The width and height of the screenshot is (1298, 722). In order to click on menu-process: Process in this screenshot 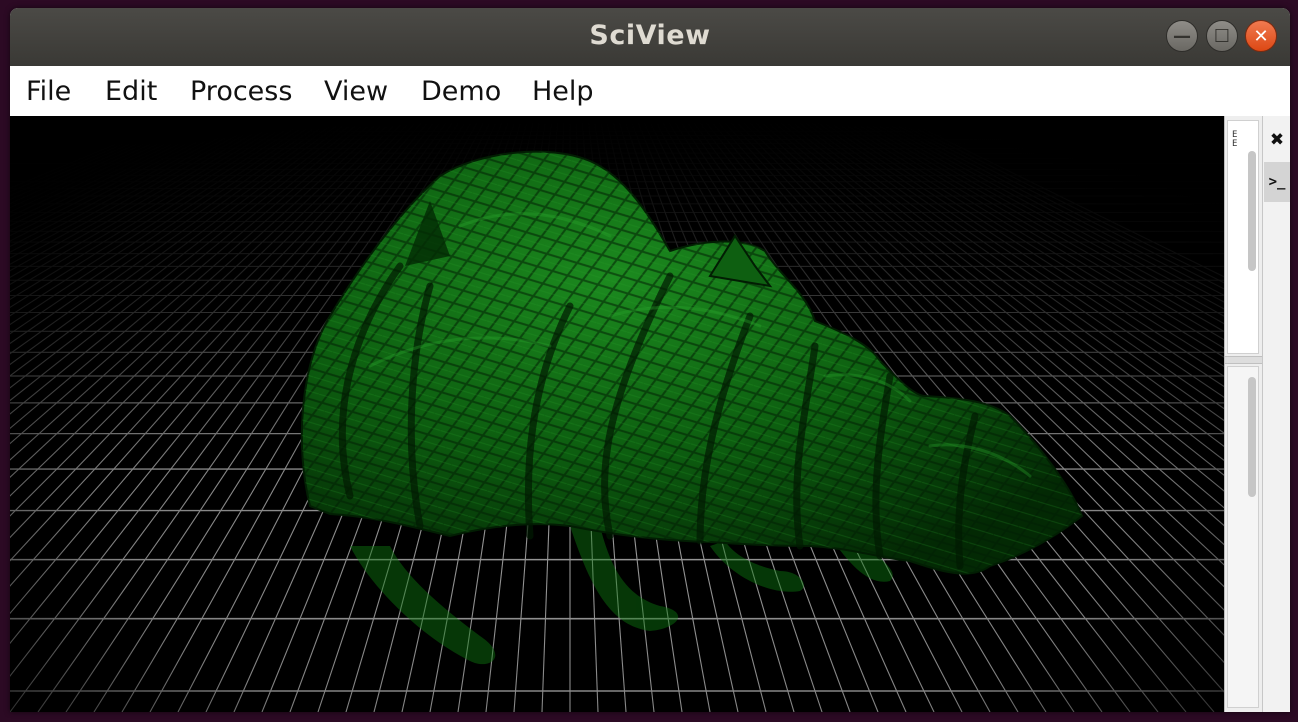, I will do `click(241, 91)`.